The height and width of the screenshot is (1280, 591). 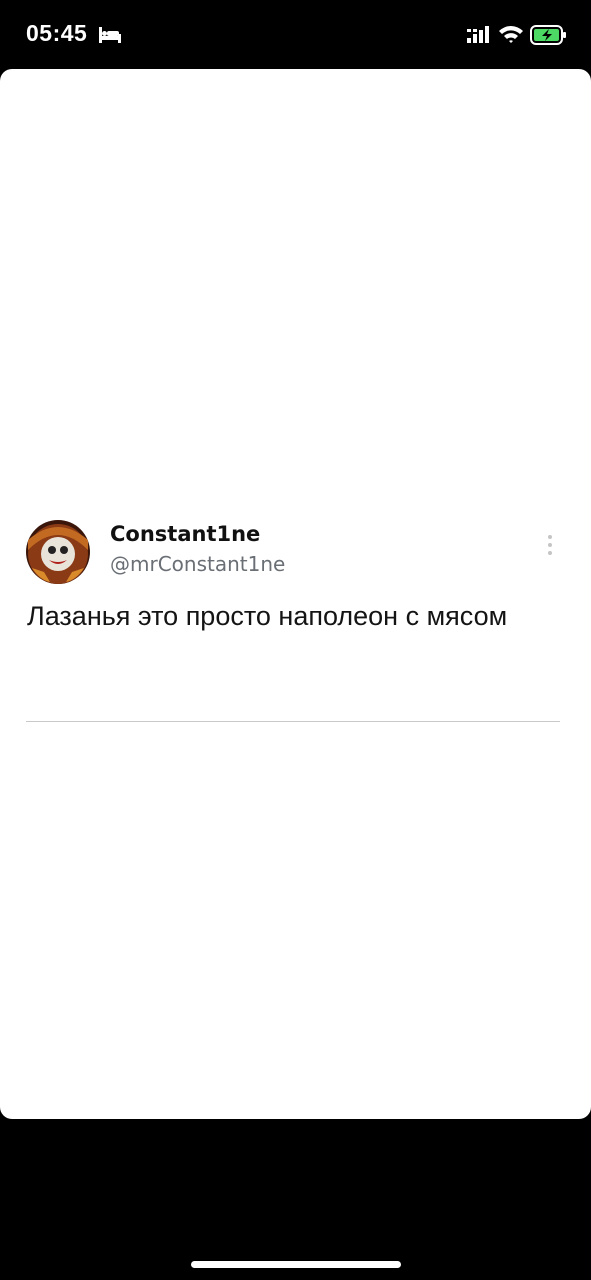 I want to click on more-vertical-icon, so click(x=550, y=547).